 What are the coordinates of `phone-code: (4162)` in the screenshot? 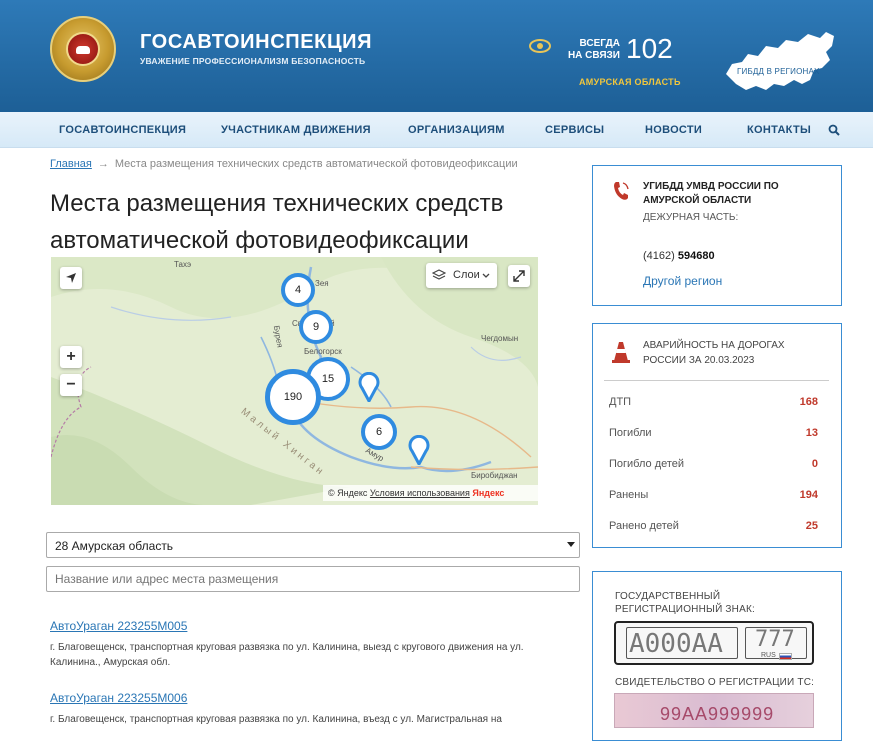 It's located at (659, 256).